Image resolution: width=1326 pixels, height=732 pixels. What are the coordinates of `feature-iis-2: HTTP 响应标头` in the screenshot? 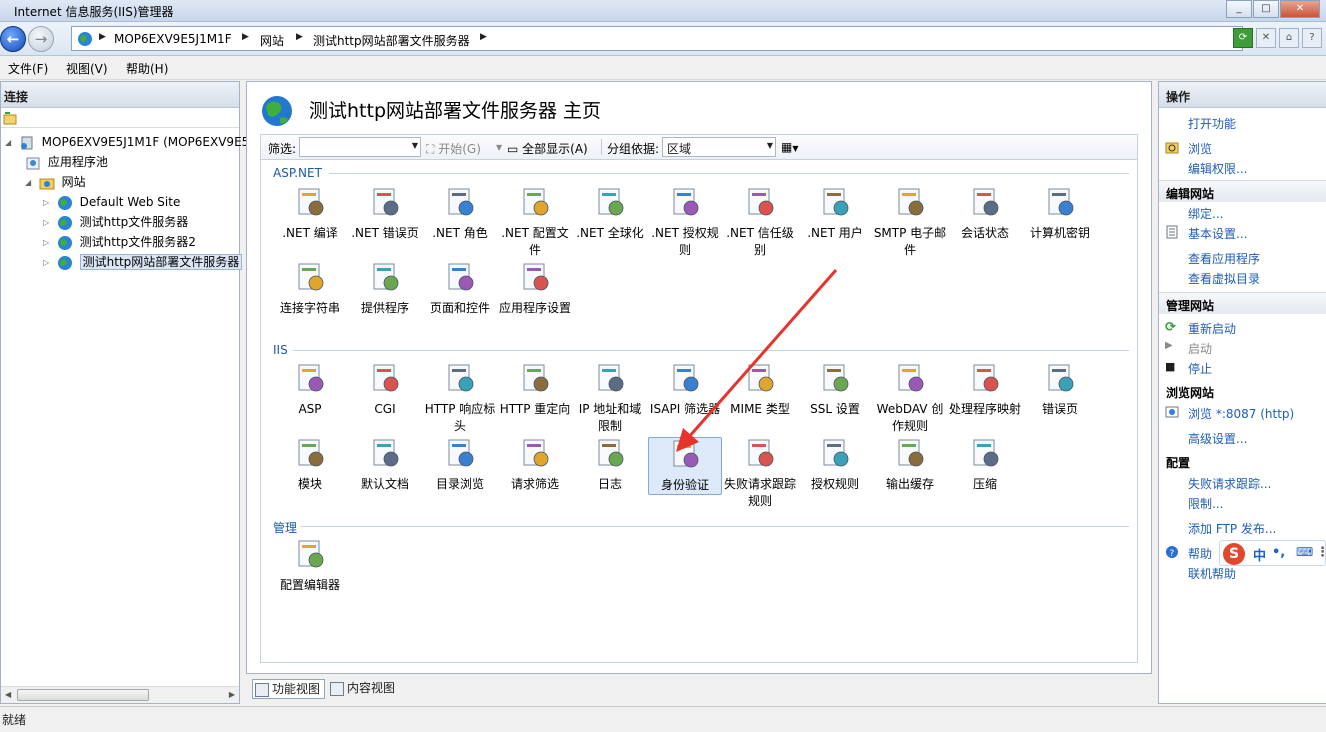 It's located at (460, 398).